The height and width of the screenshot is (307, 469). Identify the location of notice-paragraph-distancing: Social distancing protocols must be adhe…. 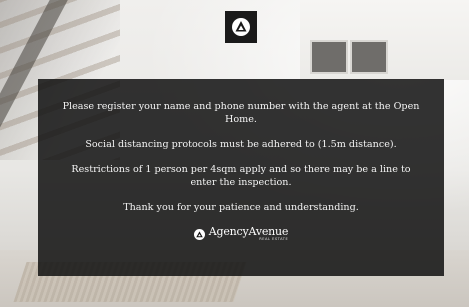
(241, 144).